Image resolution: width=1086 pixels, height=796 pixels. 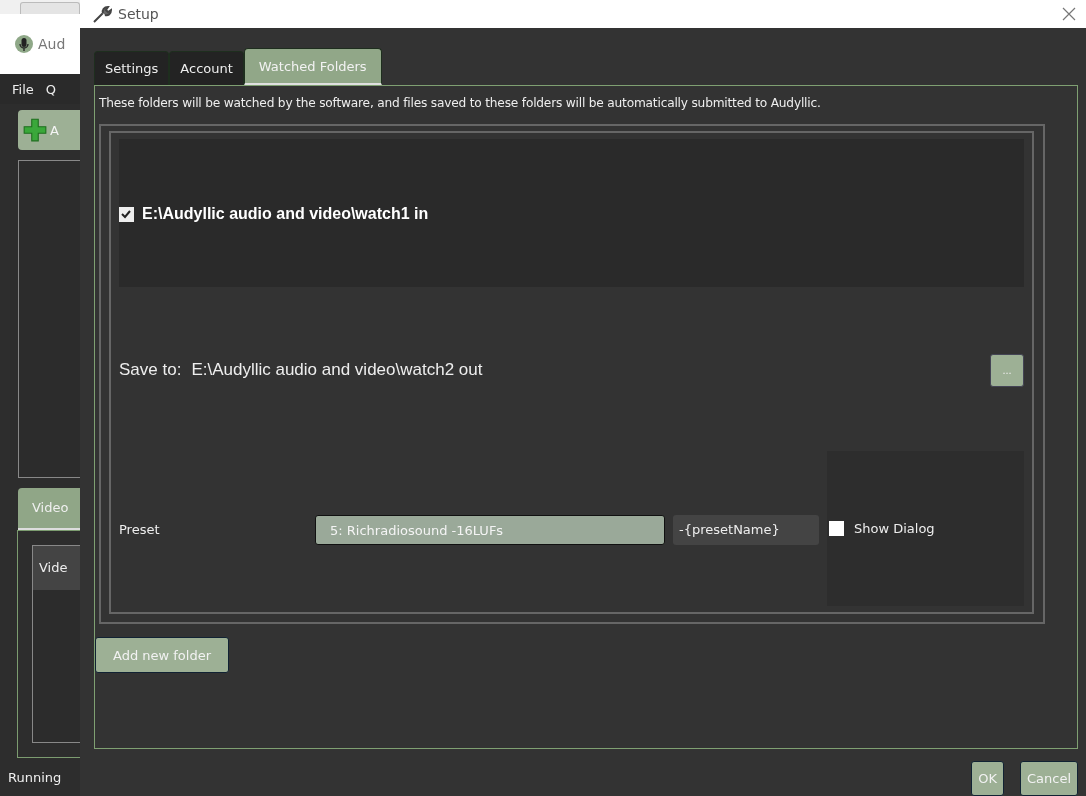 I want to click on preset-label: Preset, so click(x=140, y=529).